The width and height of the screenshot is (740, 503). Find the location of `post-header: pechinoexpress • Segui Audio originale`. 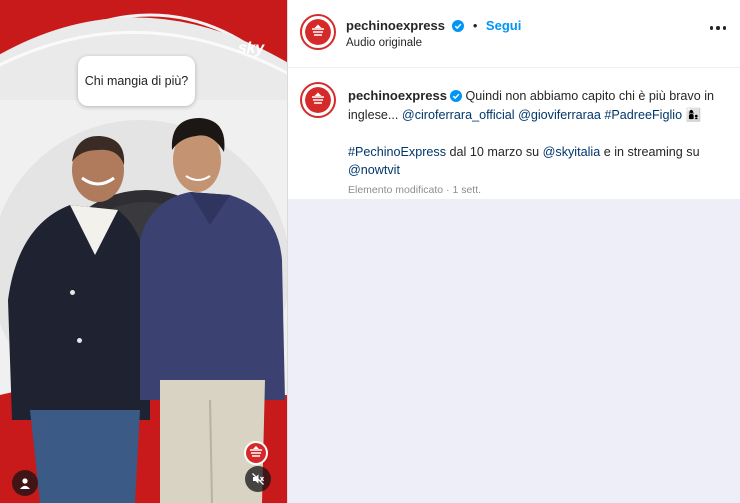

post-header: pechinoexpress • Segui Audio originale is located at coordinates (514, 34).